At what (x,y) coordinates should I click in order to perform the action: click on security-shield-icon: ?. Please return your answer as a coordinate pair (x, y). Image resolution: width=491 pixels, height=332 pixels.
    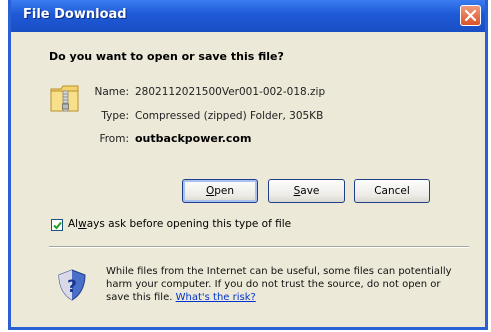
    Looking at the image, I should click on (72, 285).